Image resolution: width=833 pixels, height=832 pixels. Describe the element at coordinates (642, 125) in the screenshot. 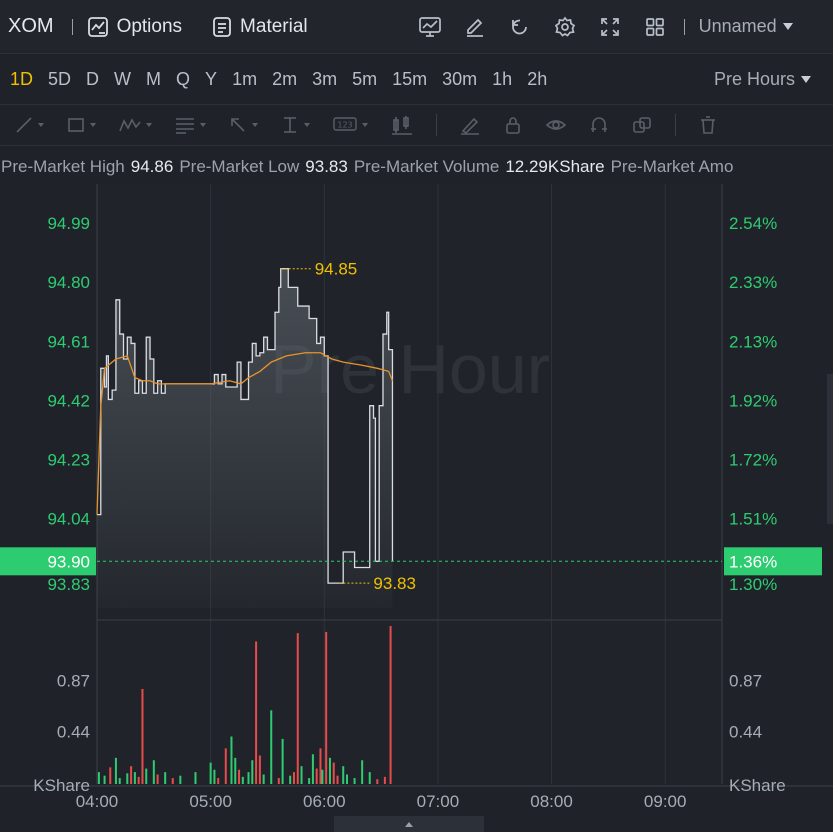

I see `layers-tool` at that location.